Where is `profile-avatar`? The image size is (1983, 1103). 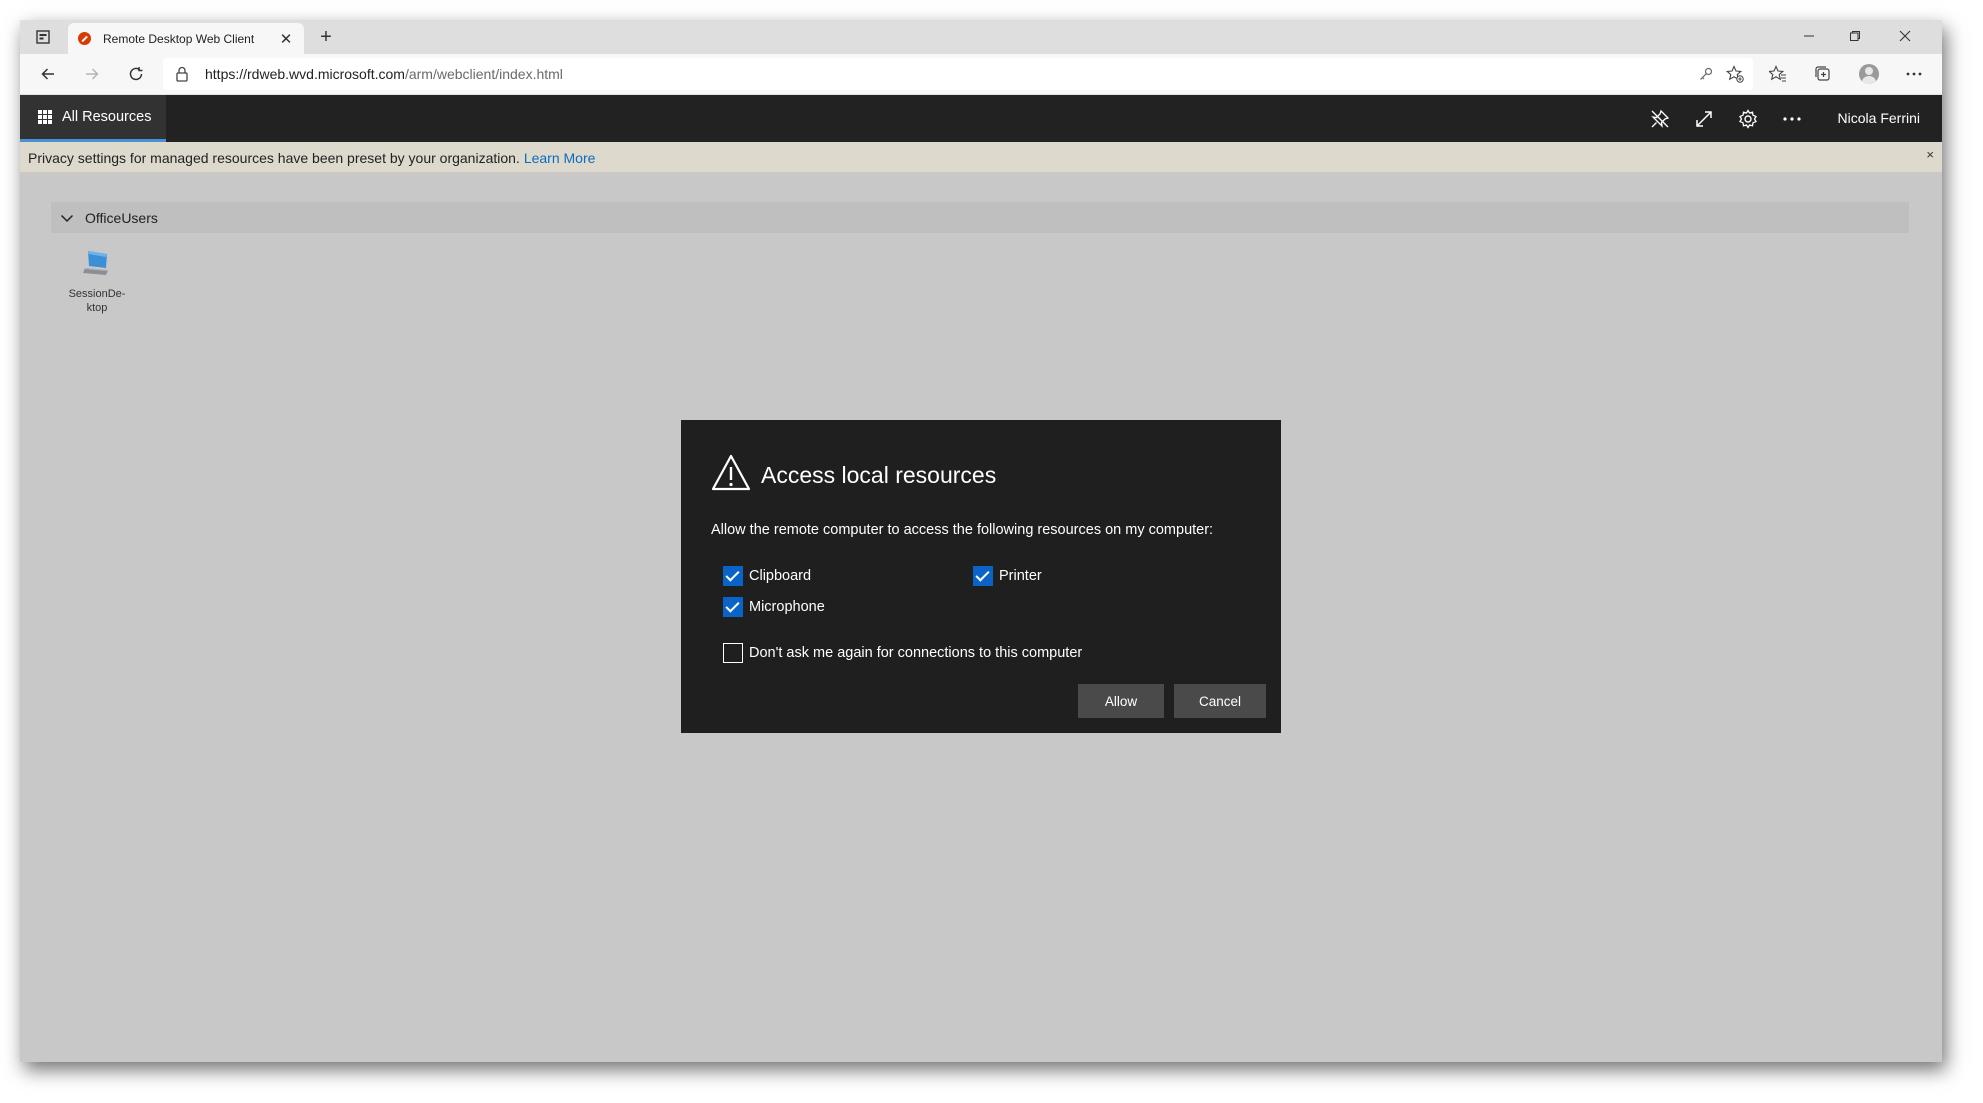
profile-avatar is located at coordinates (1869, 74).